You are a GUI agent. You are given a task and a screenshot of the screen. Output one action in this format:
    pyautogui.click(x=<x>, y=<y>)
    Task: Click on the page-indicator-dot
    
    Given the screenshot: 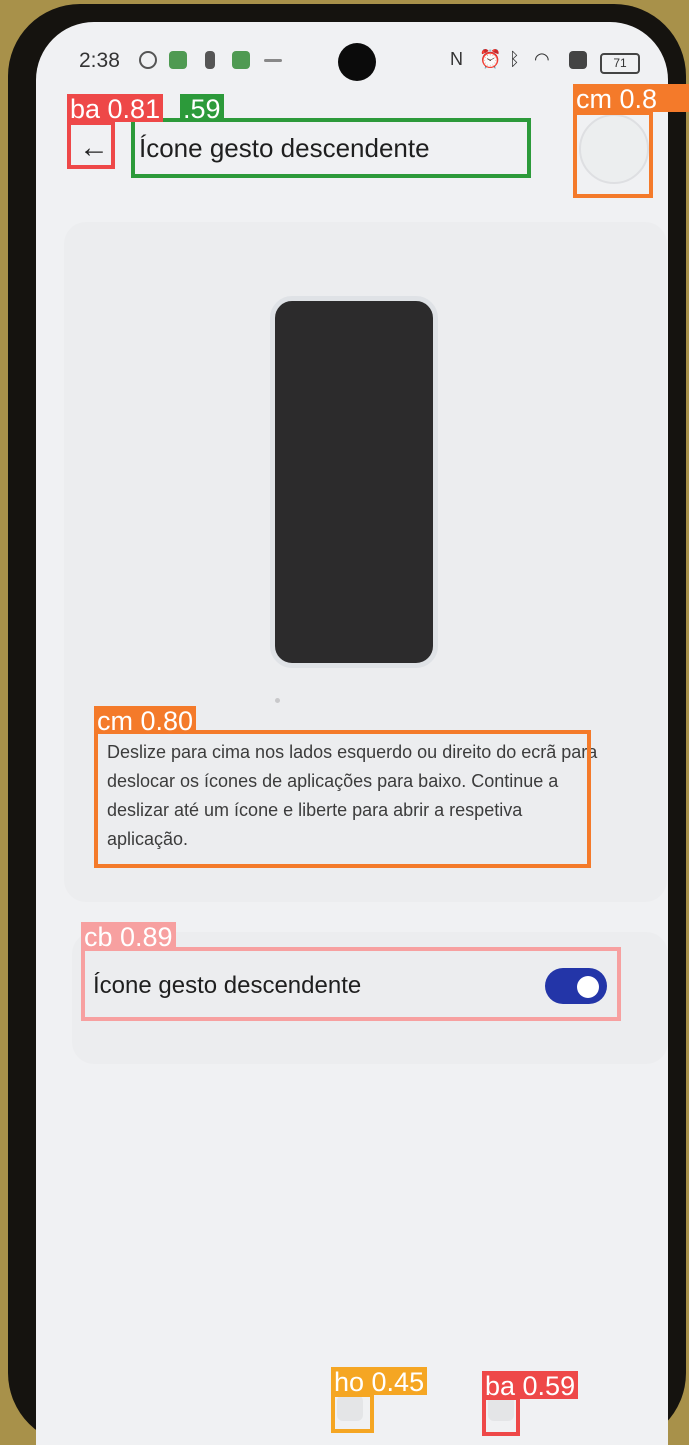 What is the action you would take?
    pyautogui.click(x=277, y=700)
    